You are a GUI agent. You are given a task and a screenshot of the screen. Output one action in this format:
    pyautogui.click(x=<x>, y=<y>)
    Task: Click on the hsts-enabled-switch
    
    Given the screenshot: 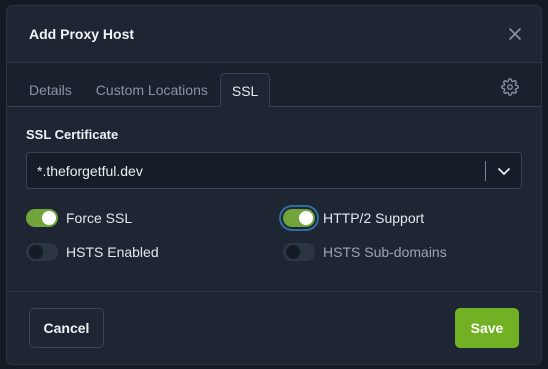 What is the action you would take?
    pyautogui.click(x=42, y=252)
    